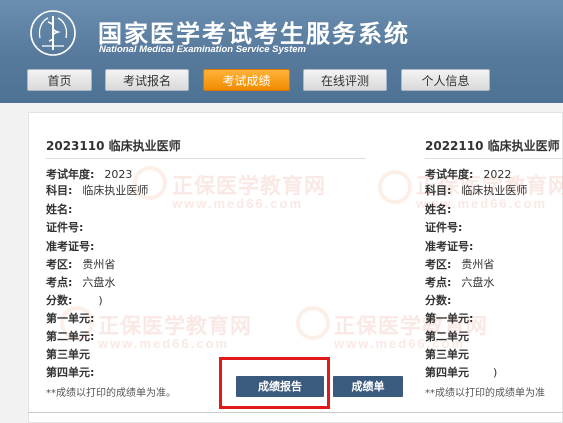 The width and height of the screenshot is (563, 423). What do you see at coordinates (497, 174) in the screenshot?
I see `field-value: 2022` at bounding box center [497, 174].